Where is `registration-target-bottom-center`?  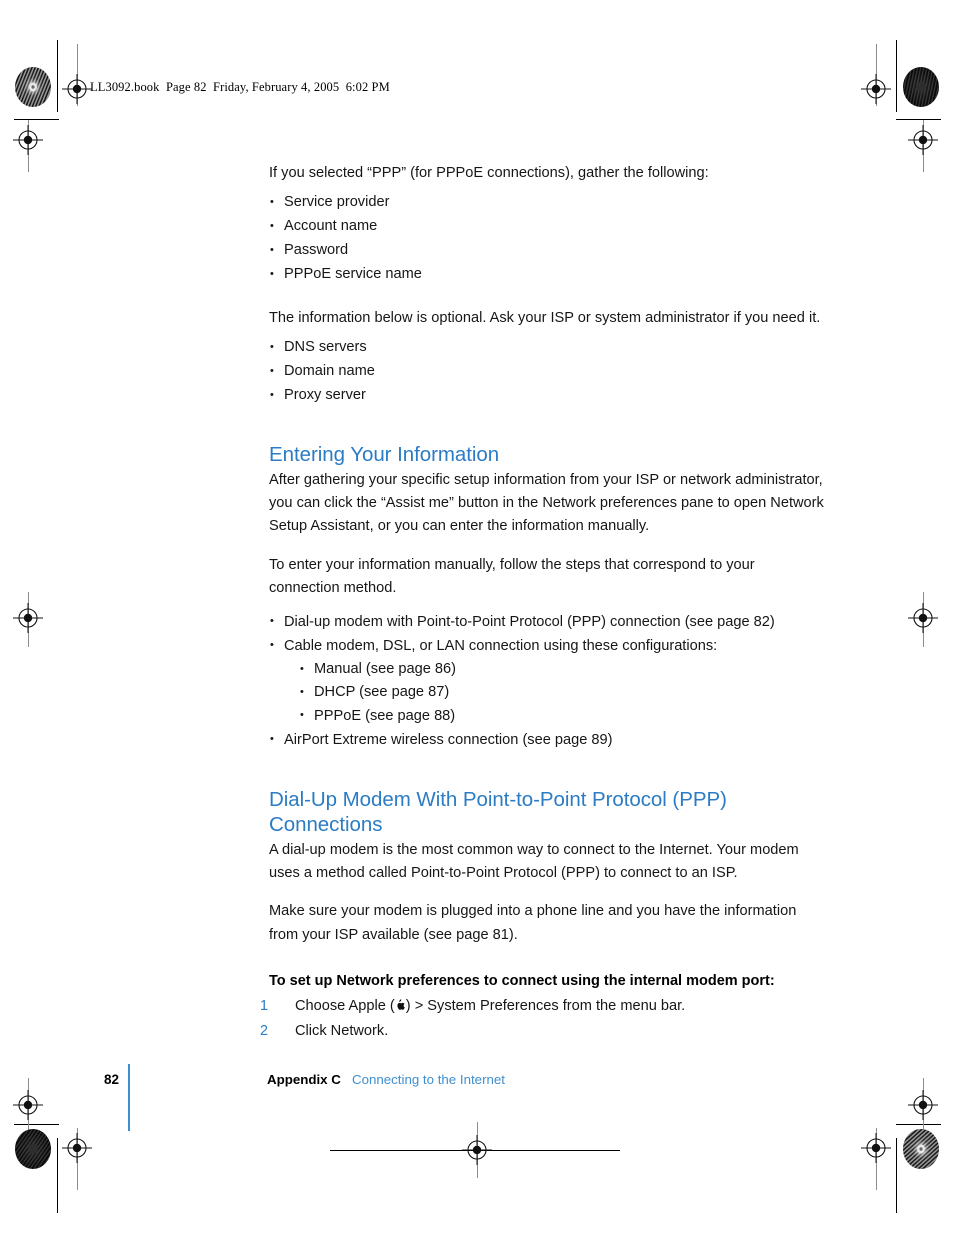 registration-target-bottom-center is located at coordinates (477, 1150).